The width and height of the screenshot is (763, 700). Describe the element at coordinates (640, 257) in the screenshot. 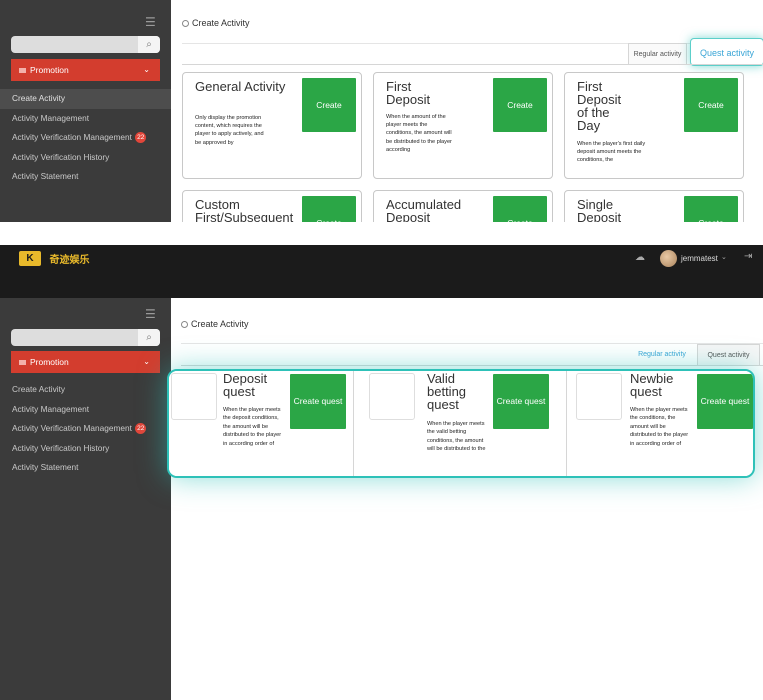

I see `cloud-icon: ☁` at that location.